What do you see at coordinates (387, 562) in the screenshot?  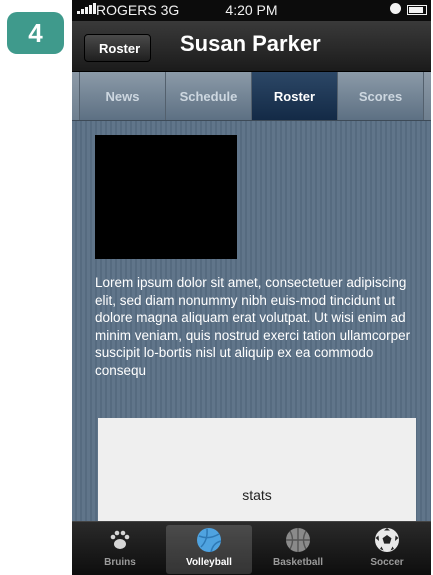 I see `tabbar-label-soccer: Soccer` at bounding box center [387, 562].